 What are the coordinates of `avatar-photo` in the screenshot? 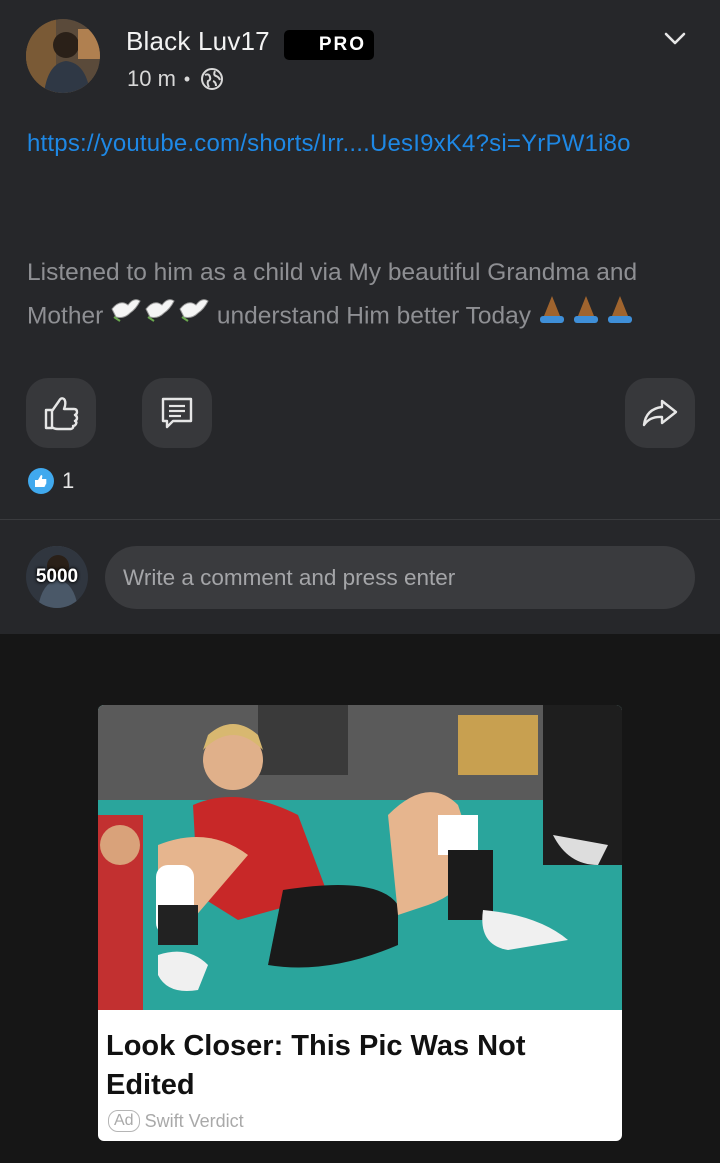 It's located at (63, 56).